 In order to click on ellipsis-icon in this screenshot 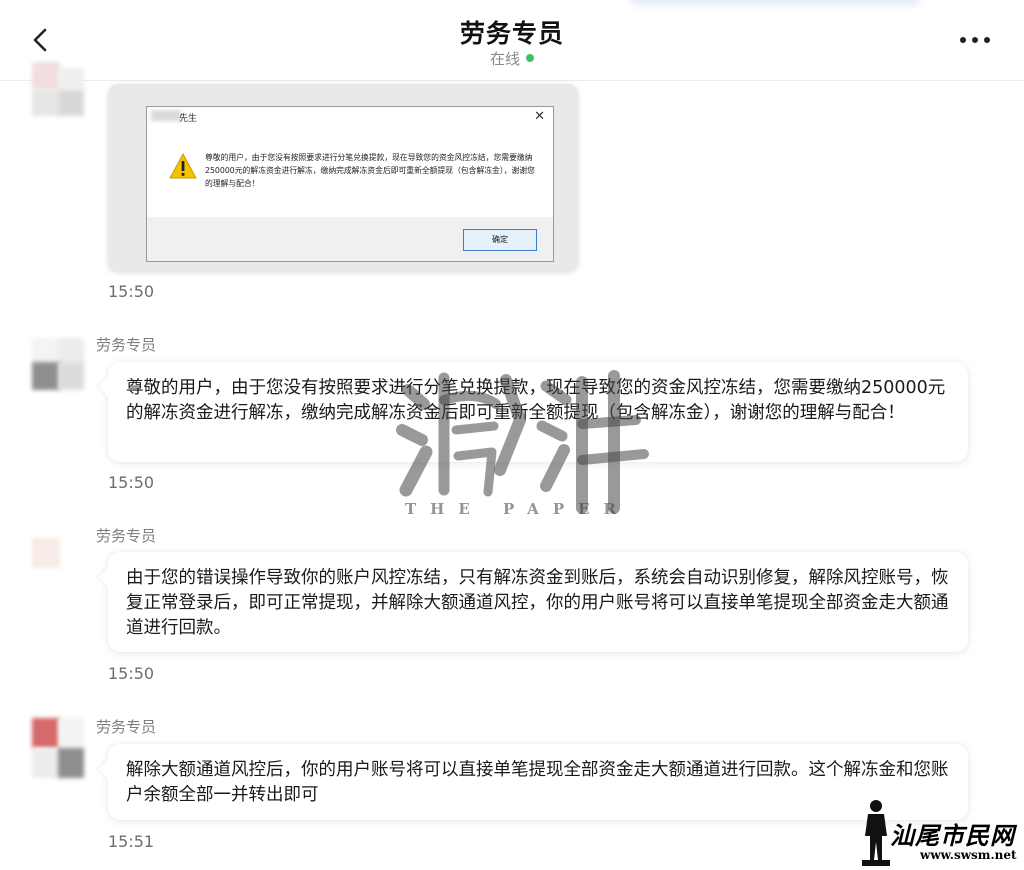, I will do `click(975, 40)`.